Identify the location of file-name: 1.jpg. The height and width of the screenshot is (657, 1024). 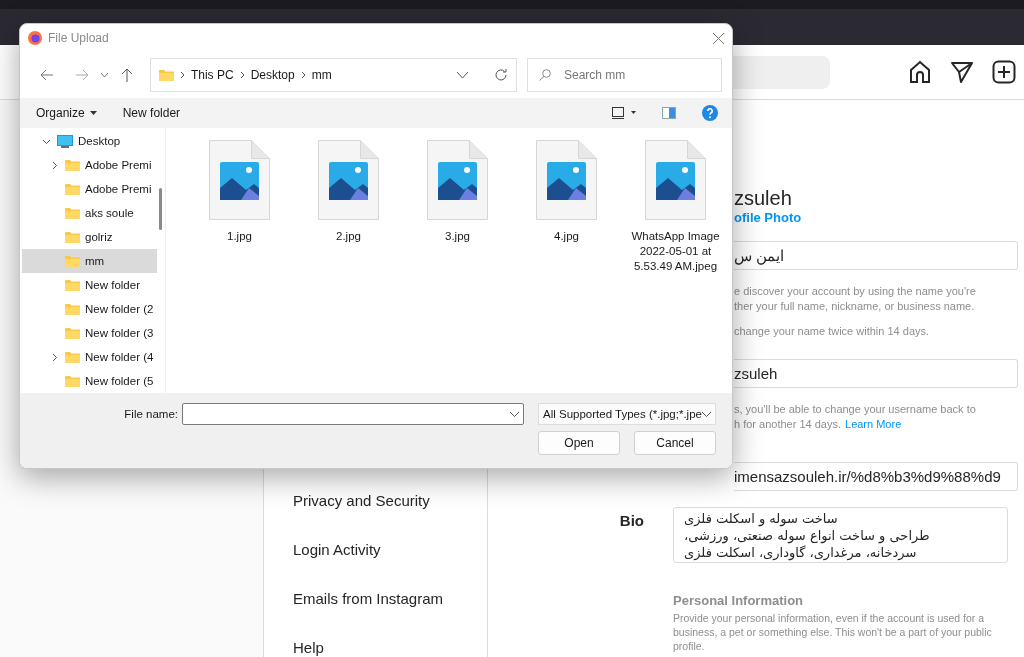
(239, 236).